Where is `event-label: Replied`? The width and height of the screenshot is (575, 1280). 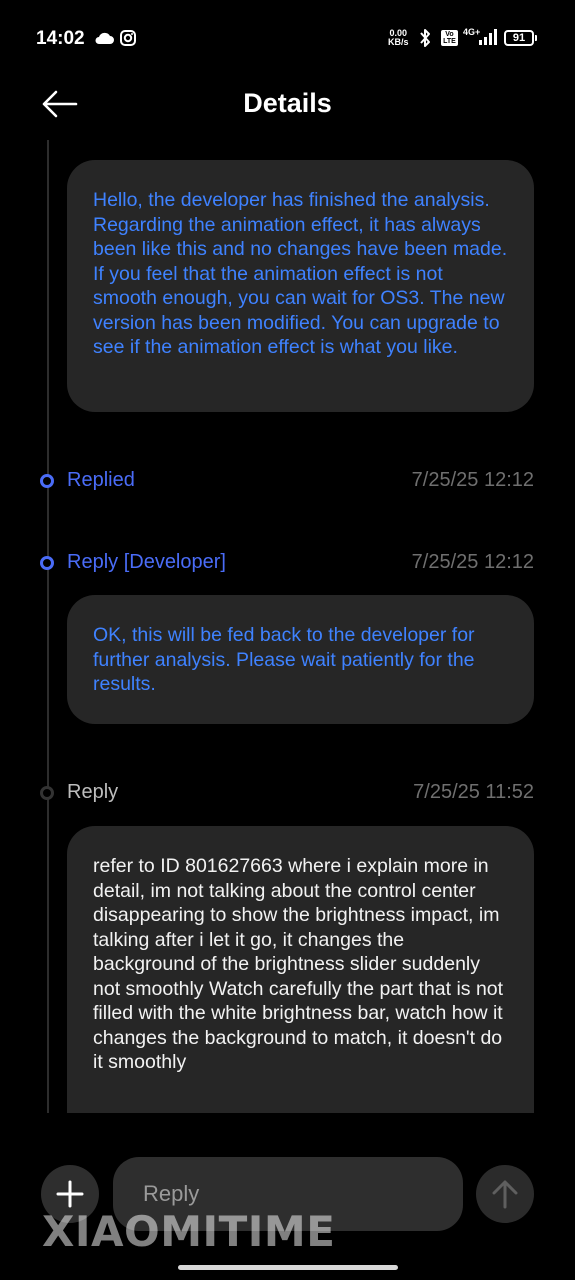
event-label: Replied is located at coordinates (101, 480).